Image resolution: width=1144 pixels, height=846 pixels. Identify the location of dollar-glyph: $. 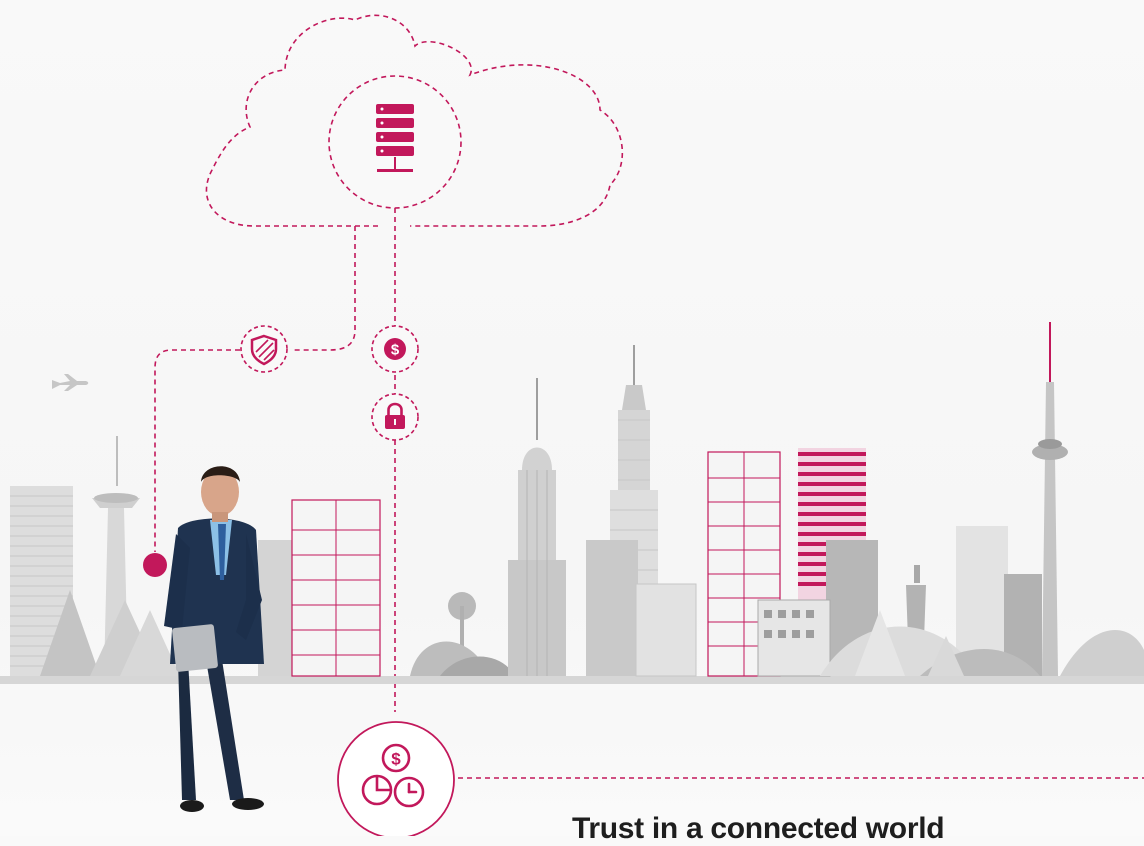
(395, 350).